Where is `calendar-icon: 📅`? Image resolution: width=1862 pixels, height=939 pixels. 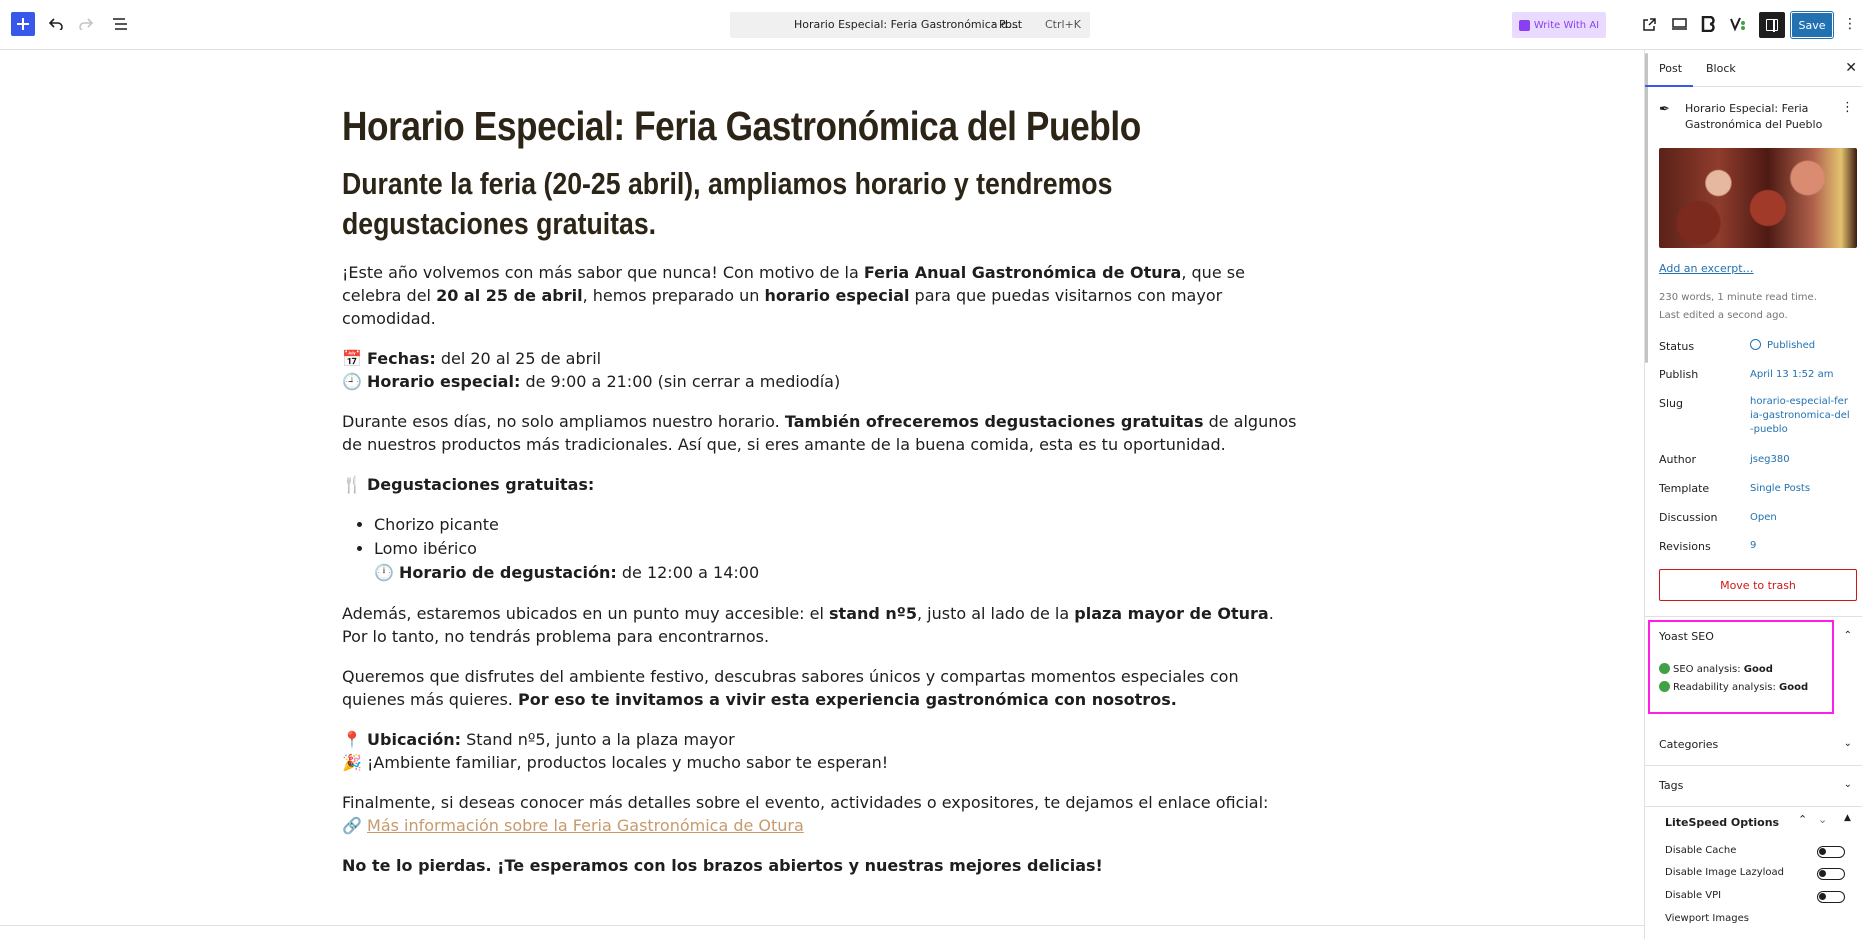 calendar-icon: 📅 is located at coordinates (355, 358).